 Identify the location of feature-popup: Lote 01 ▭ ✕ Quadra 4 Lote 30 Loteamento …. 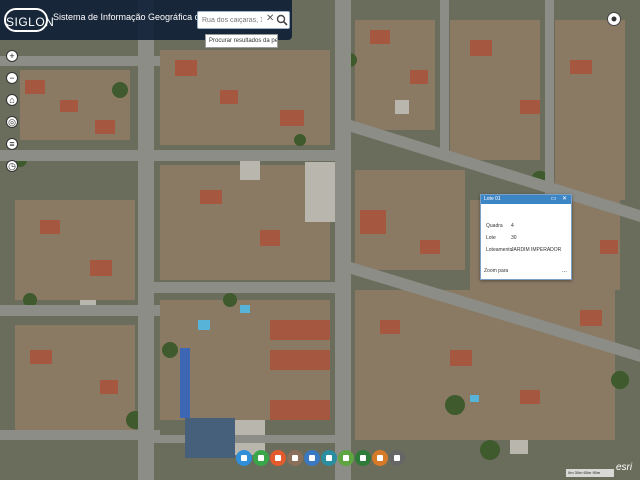
(526, 237).